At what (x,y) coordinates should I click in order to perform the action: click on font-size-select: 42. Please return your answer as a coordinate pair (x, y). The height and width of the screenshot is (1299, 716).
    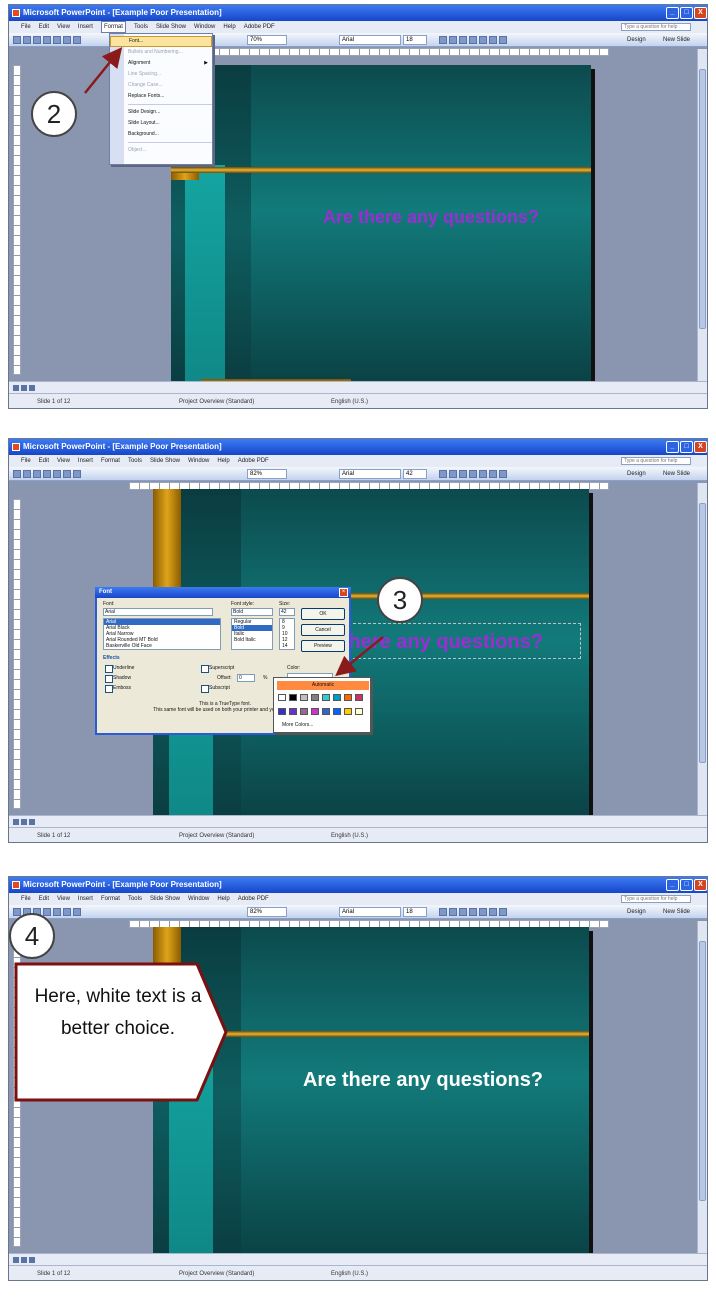
    Looking at the image, I should click on (415, 474).